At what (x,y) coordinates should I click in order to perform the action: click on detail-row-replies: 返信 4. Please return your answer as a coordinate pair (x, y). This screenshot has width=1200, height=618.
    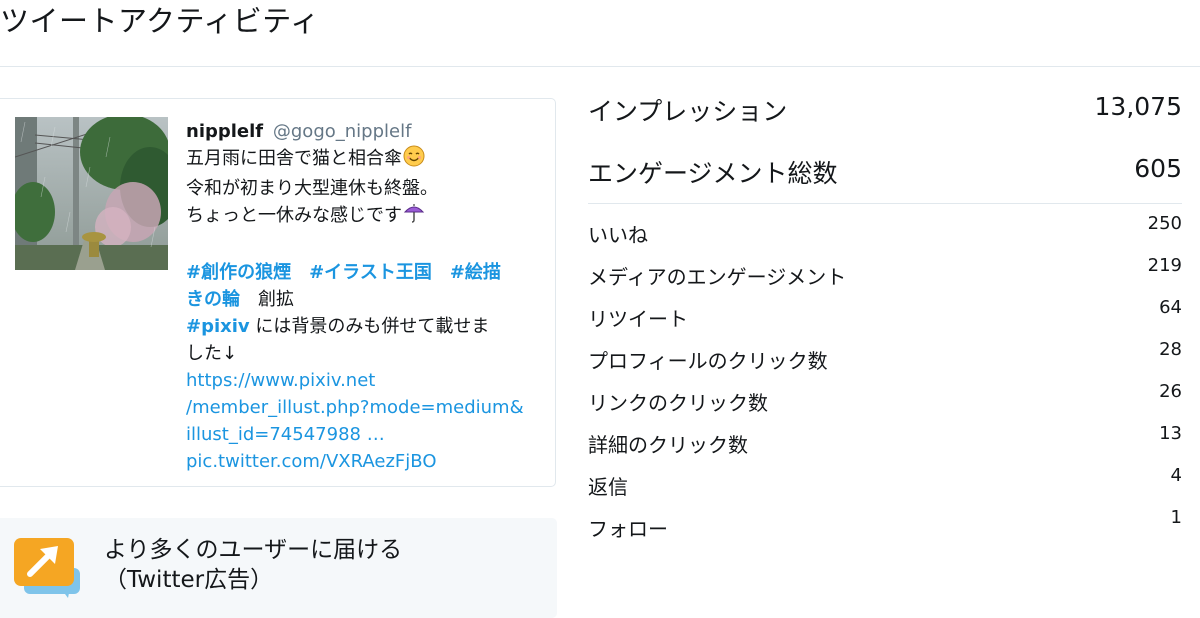
    Looking at the image, I should click on (885, 487).